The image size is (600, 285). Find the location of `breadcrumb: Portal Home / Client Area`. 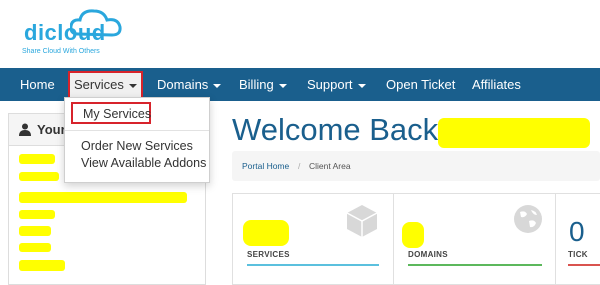

breadcrumb: Portal Home / Client Area is located at coordinates (416, 166).